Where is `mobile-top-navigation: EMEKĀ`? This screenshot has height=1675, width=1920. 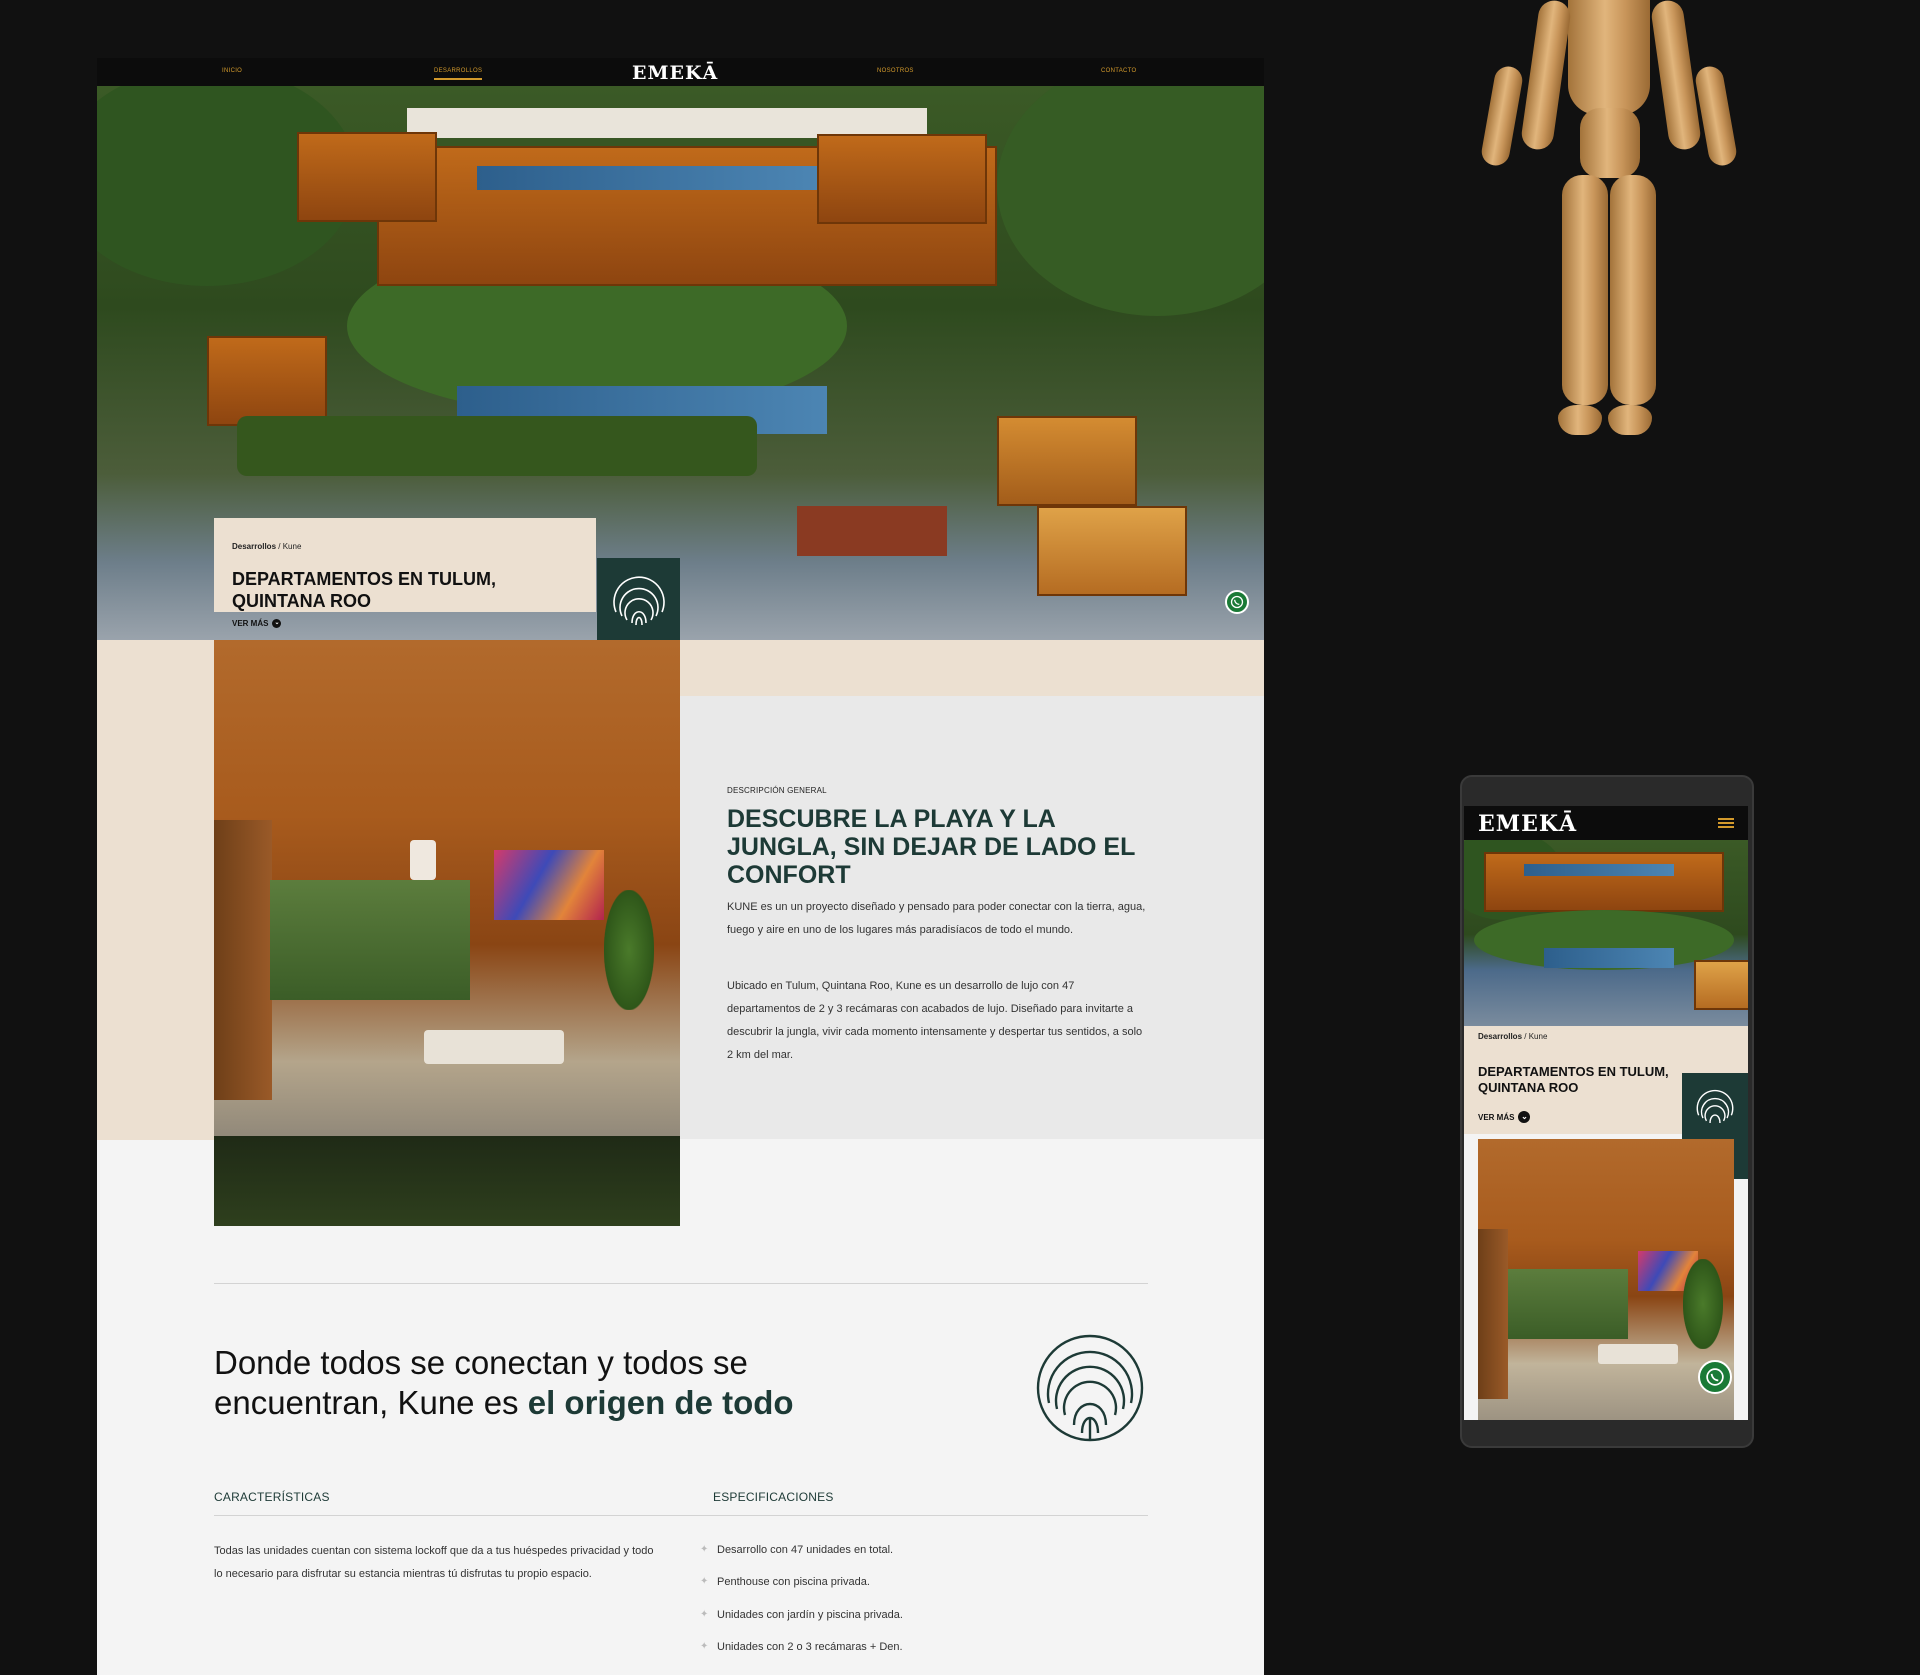
mobile-top-navigation: EMEKĀ is located at coordinates (1606, 823).